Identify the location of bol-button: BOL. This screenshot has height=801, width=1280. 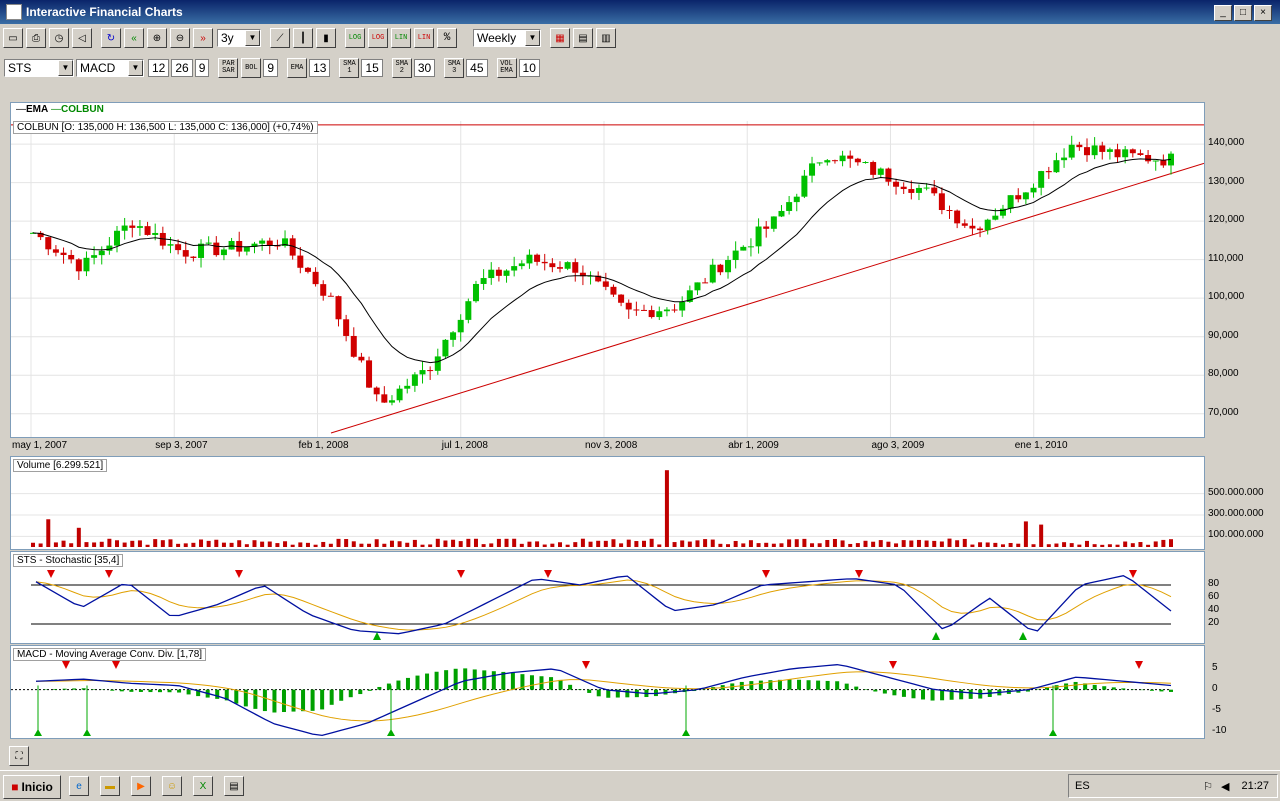
(251, 68).